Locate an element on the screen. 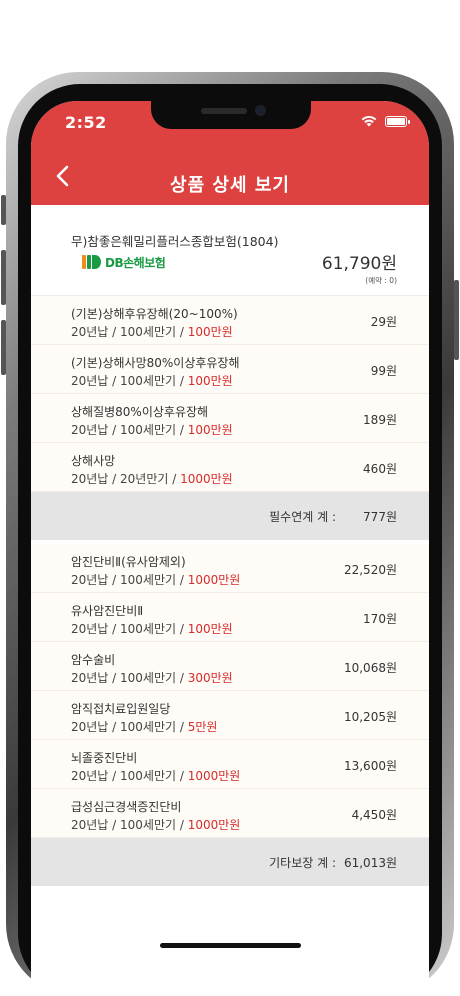  total-premium: 61,790원 is located at coordinates (359, 264).